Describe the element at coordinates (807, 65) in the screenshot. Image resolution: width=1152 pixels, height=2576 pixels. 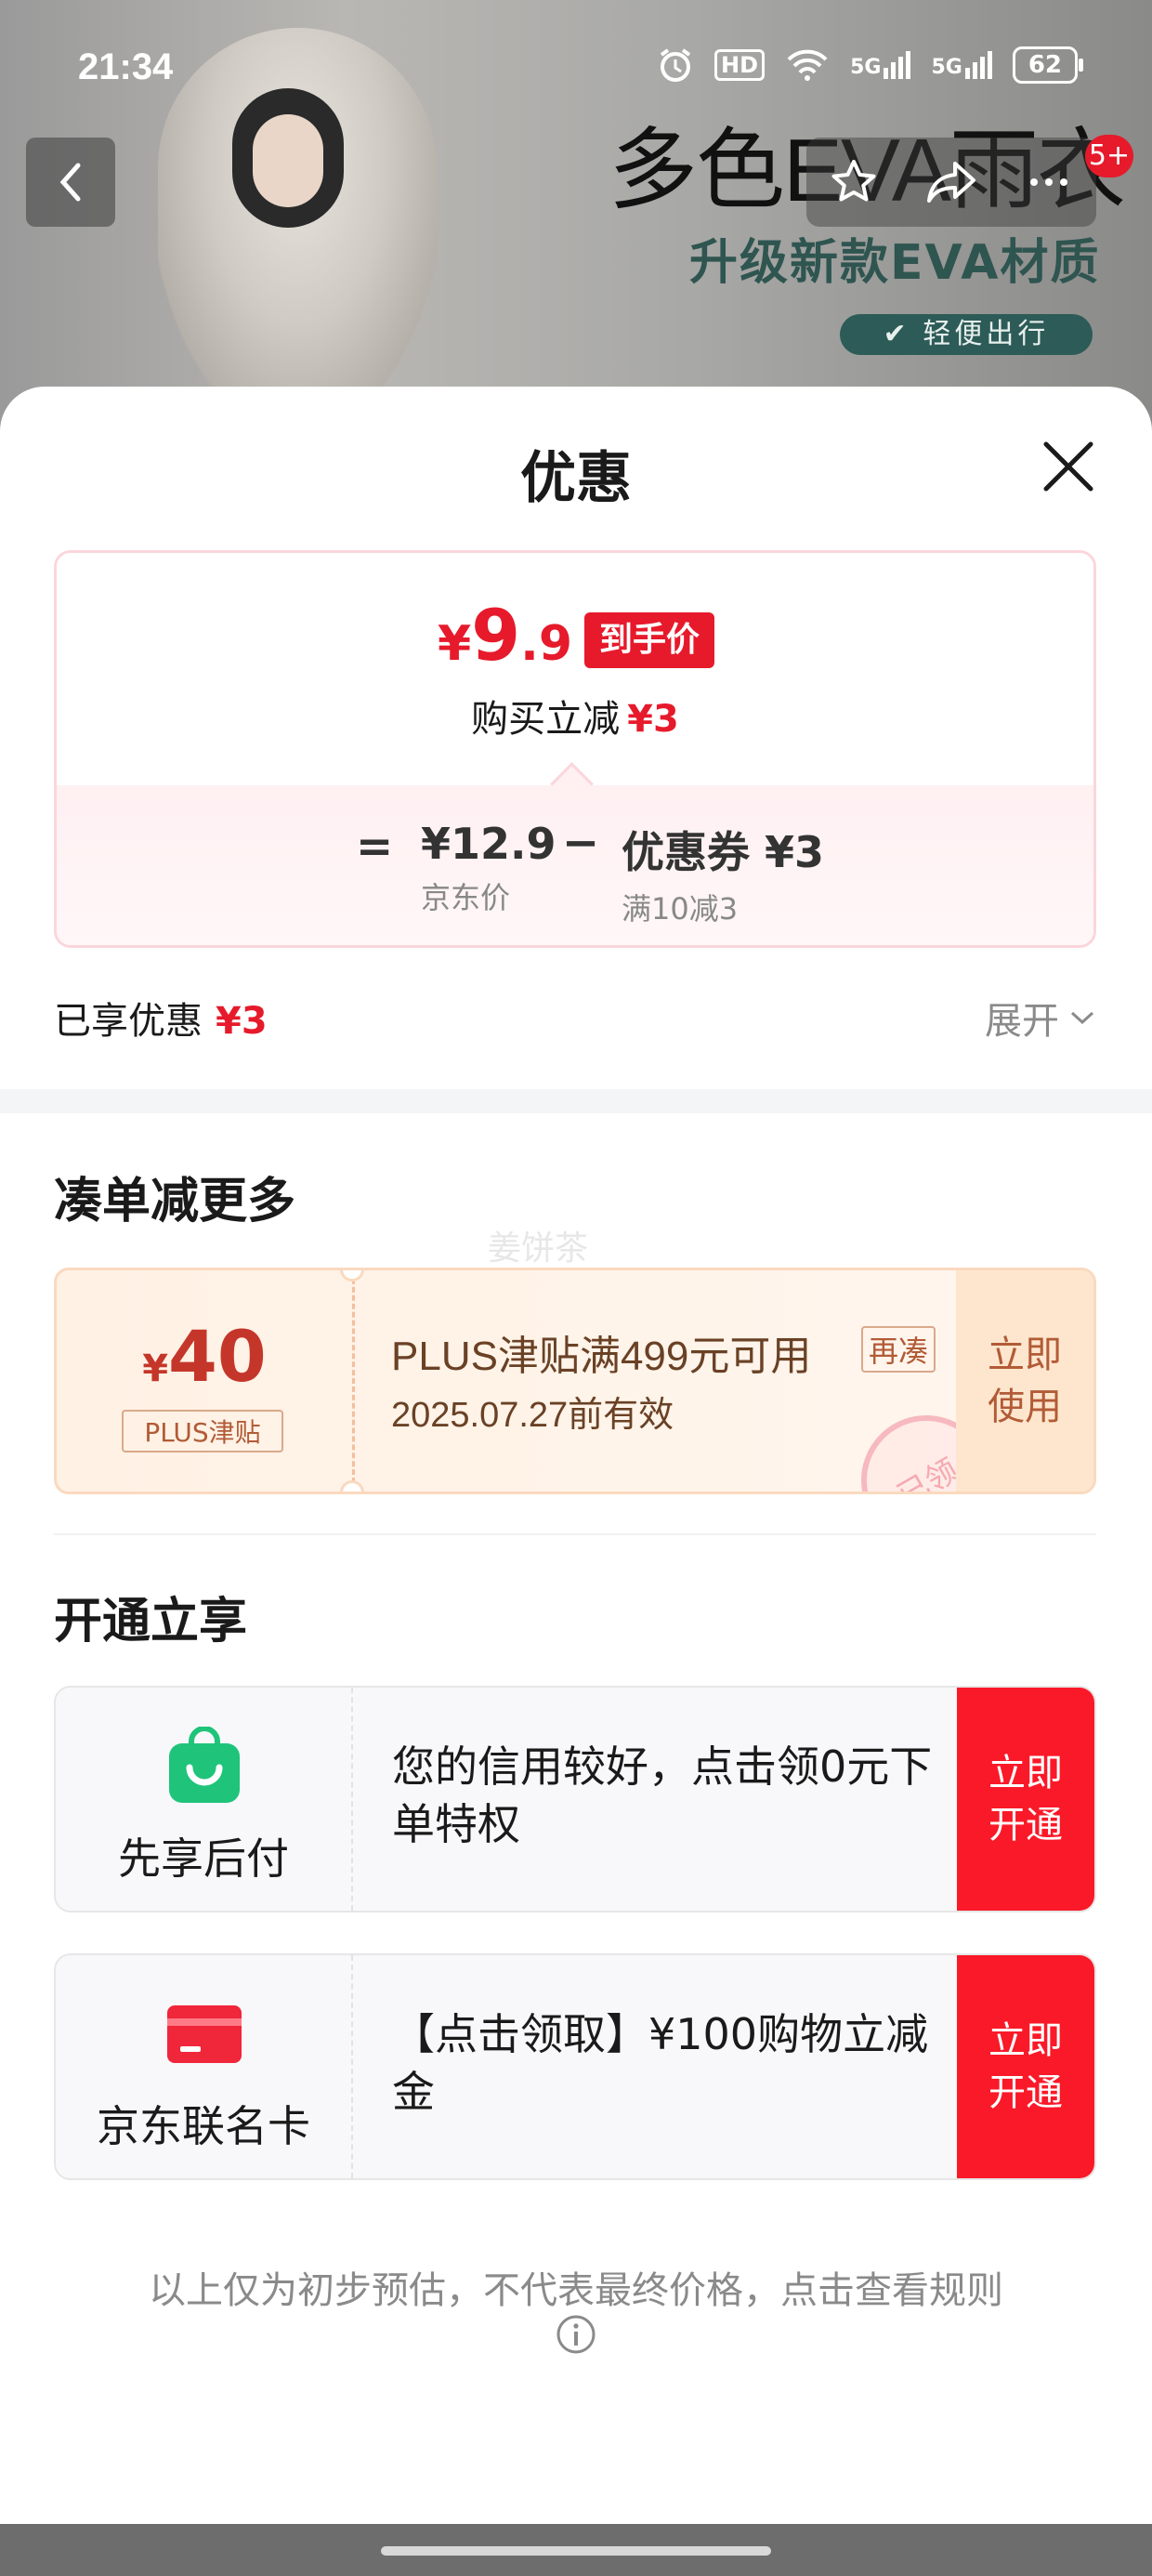
I see `wifi-icon` at that location.